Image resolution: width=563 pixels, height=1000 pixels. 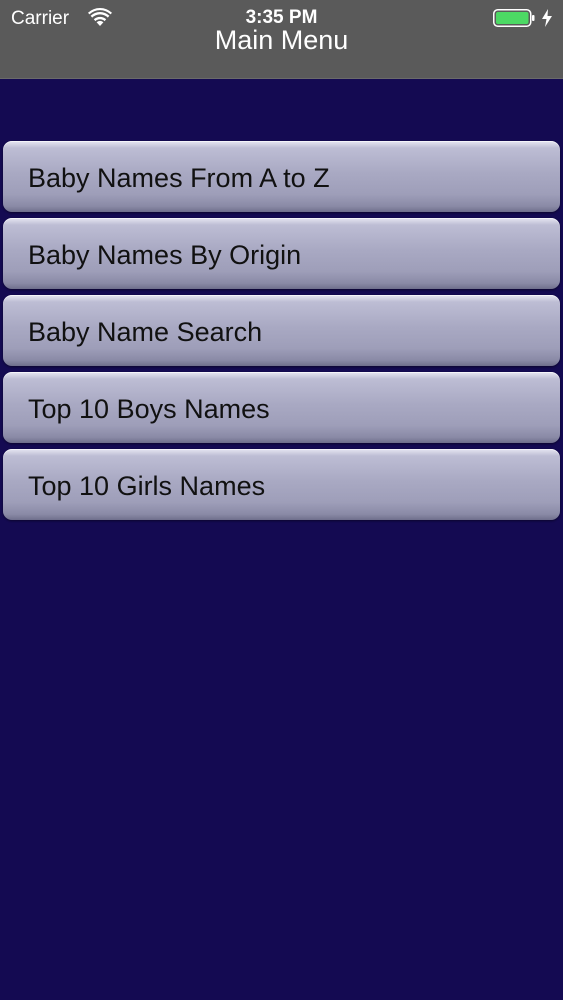 I want to click on menu-item-a-to-z: Baby Names From A to Z, so click(x=281, y=176).